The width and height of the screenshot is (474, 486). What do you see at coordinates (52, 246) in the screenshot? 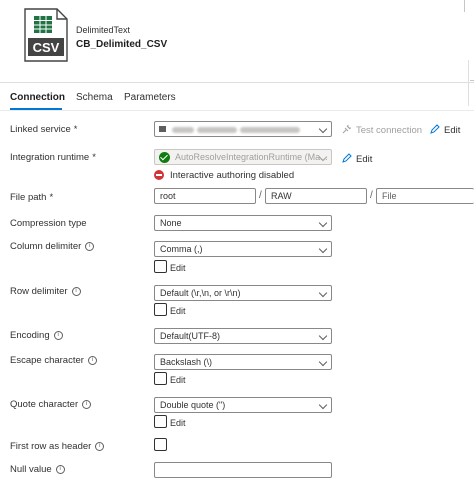
I see `column-delimiter-label: Column delimiter i` at bounding box center [52, 246].